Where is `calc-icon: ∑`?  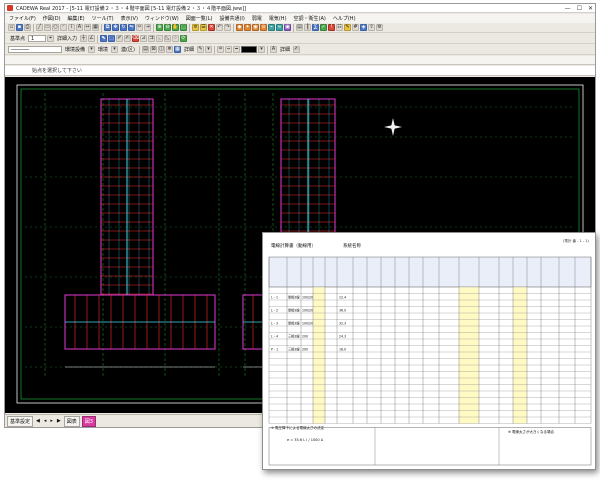 calc-icon: ∑ is located at coordinates (315, 27).